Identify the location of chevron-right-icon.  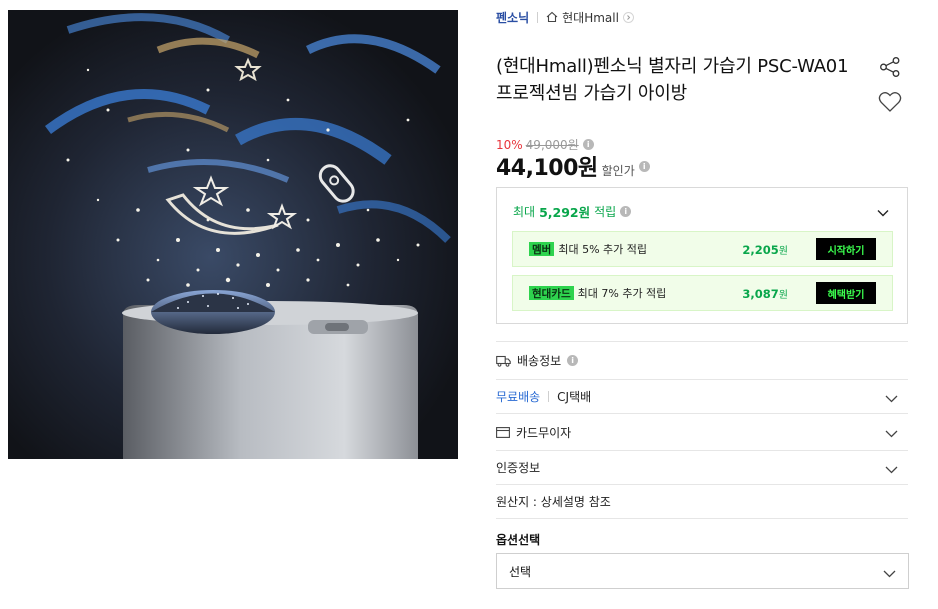
(628, 17).